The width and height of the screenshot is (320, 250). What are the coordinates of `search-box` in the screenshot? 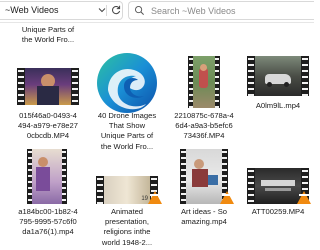 It's located at (221, 10).